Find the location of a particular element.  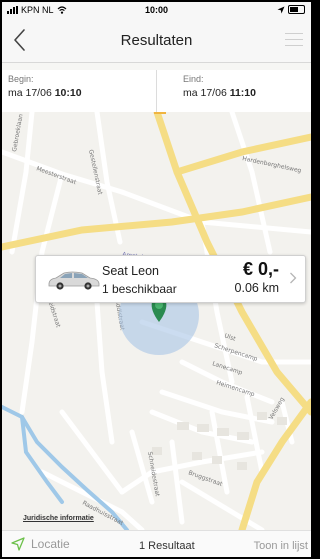

result-count: 1 Resultaat is located at coordinates (167, 546).